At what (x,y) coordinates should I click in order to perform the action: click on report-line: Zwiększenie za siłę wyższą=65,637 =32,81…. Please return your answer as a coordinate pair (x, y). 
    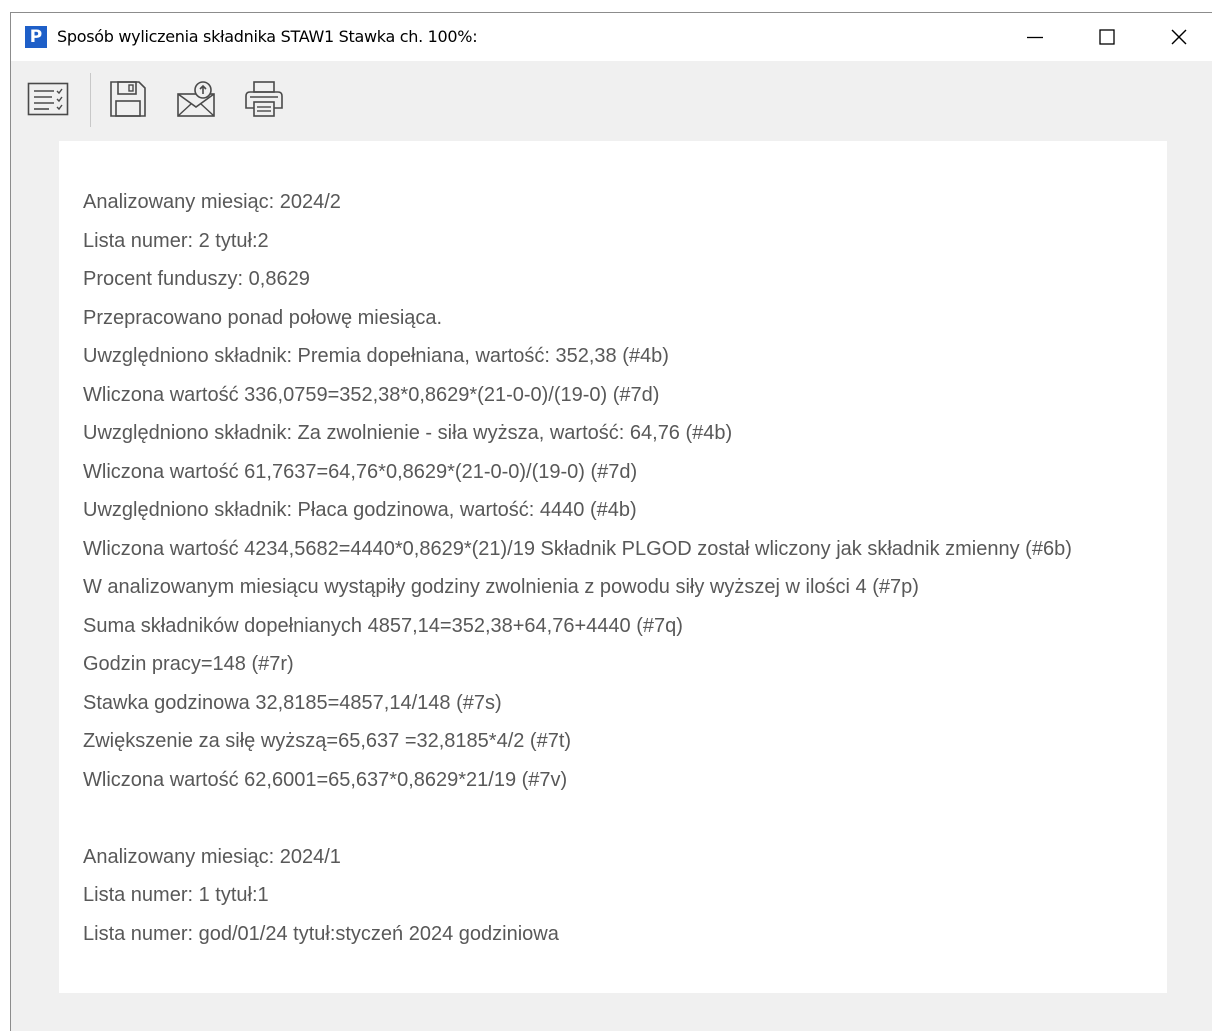
    Looking at the image, I should click on (327, 741).